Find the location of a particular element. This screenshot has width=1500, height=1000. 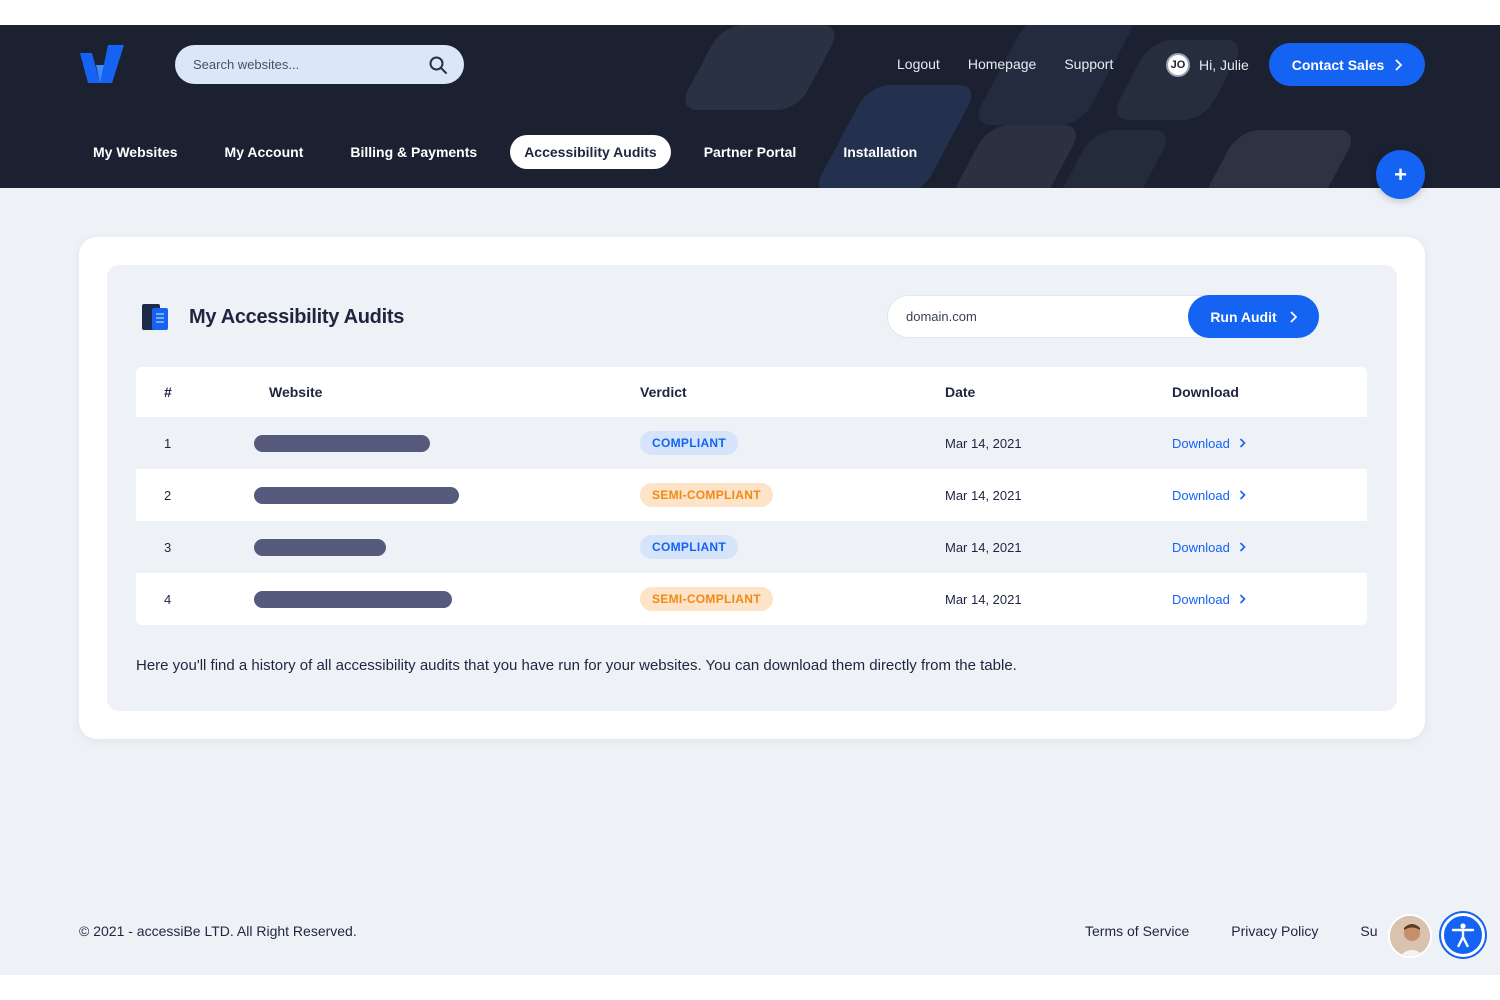

avatar: JO is located at coordinates (1178, 65).